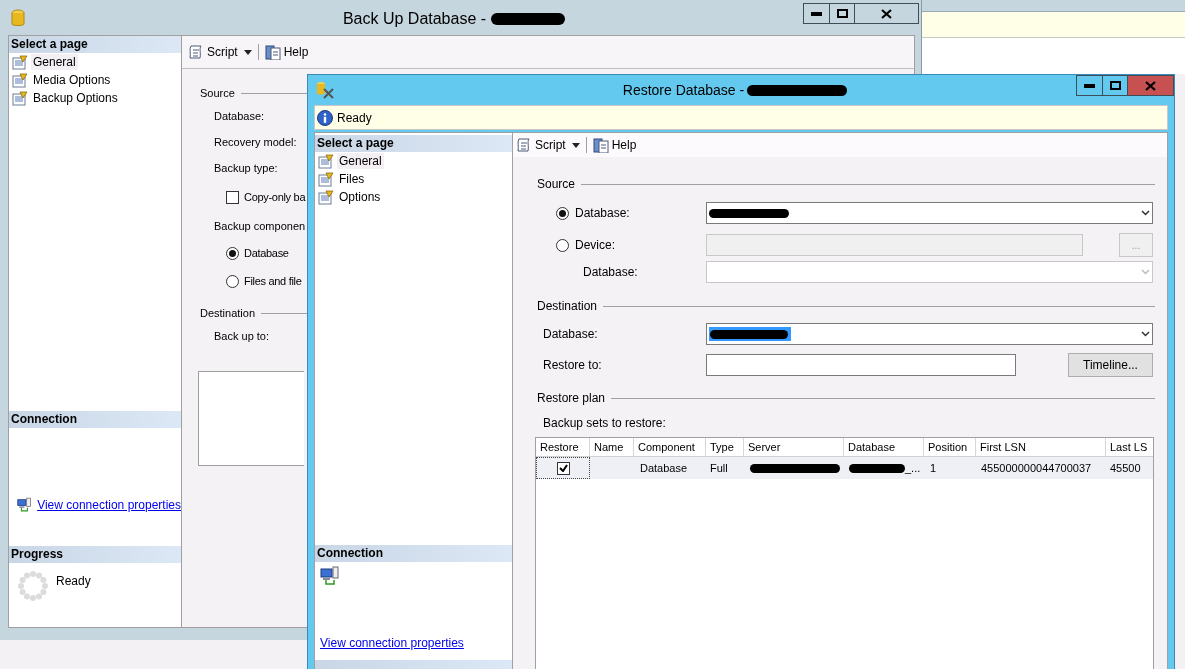  I want to click on field-label: Restore to:, so click(572, 365).